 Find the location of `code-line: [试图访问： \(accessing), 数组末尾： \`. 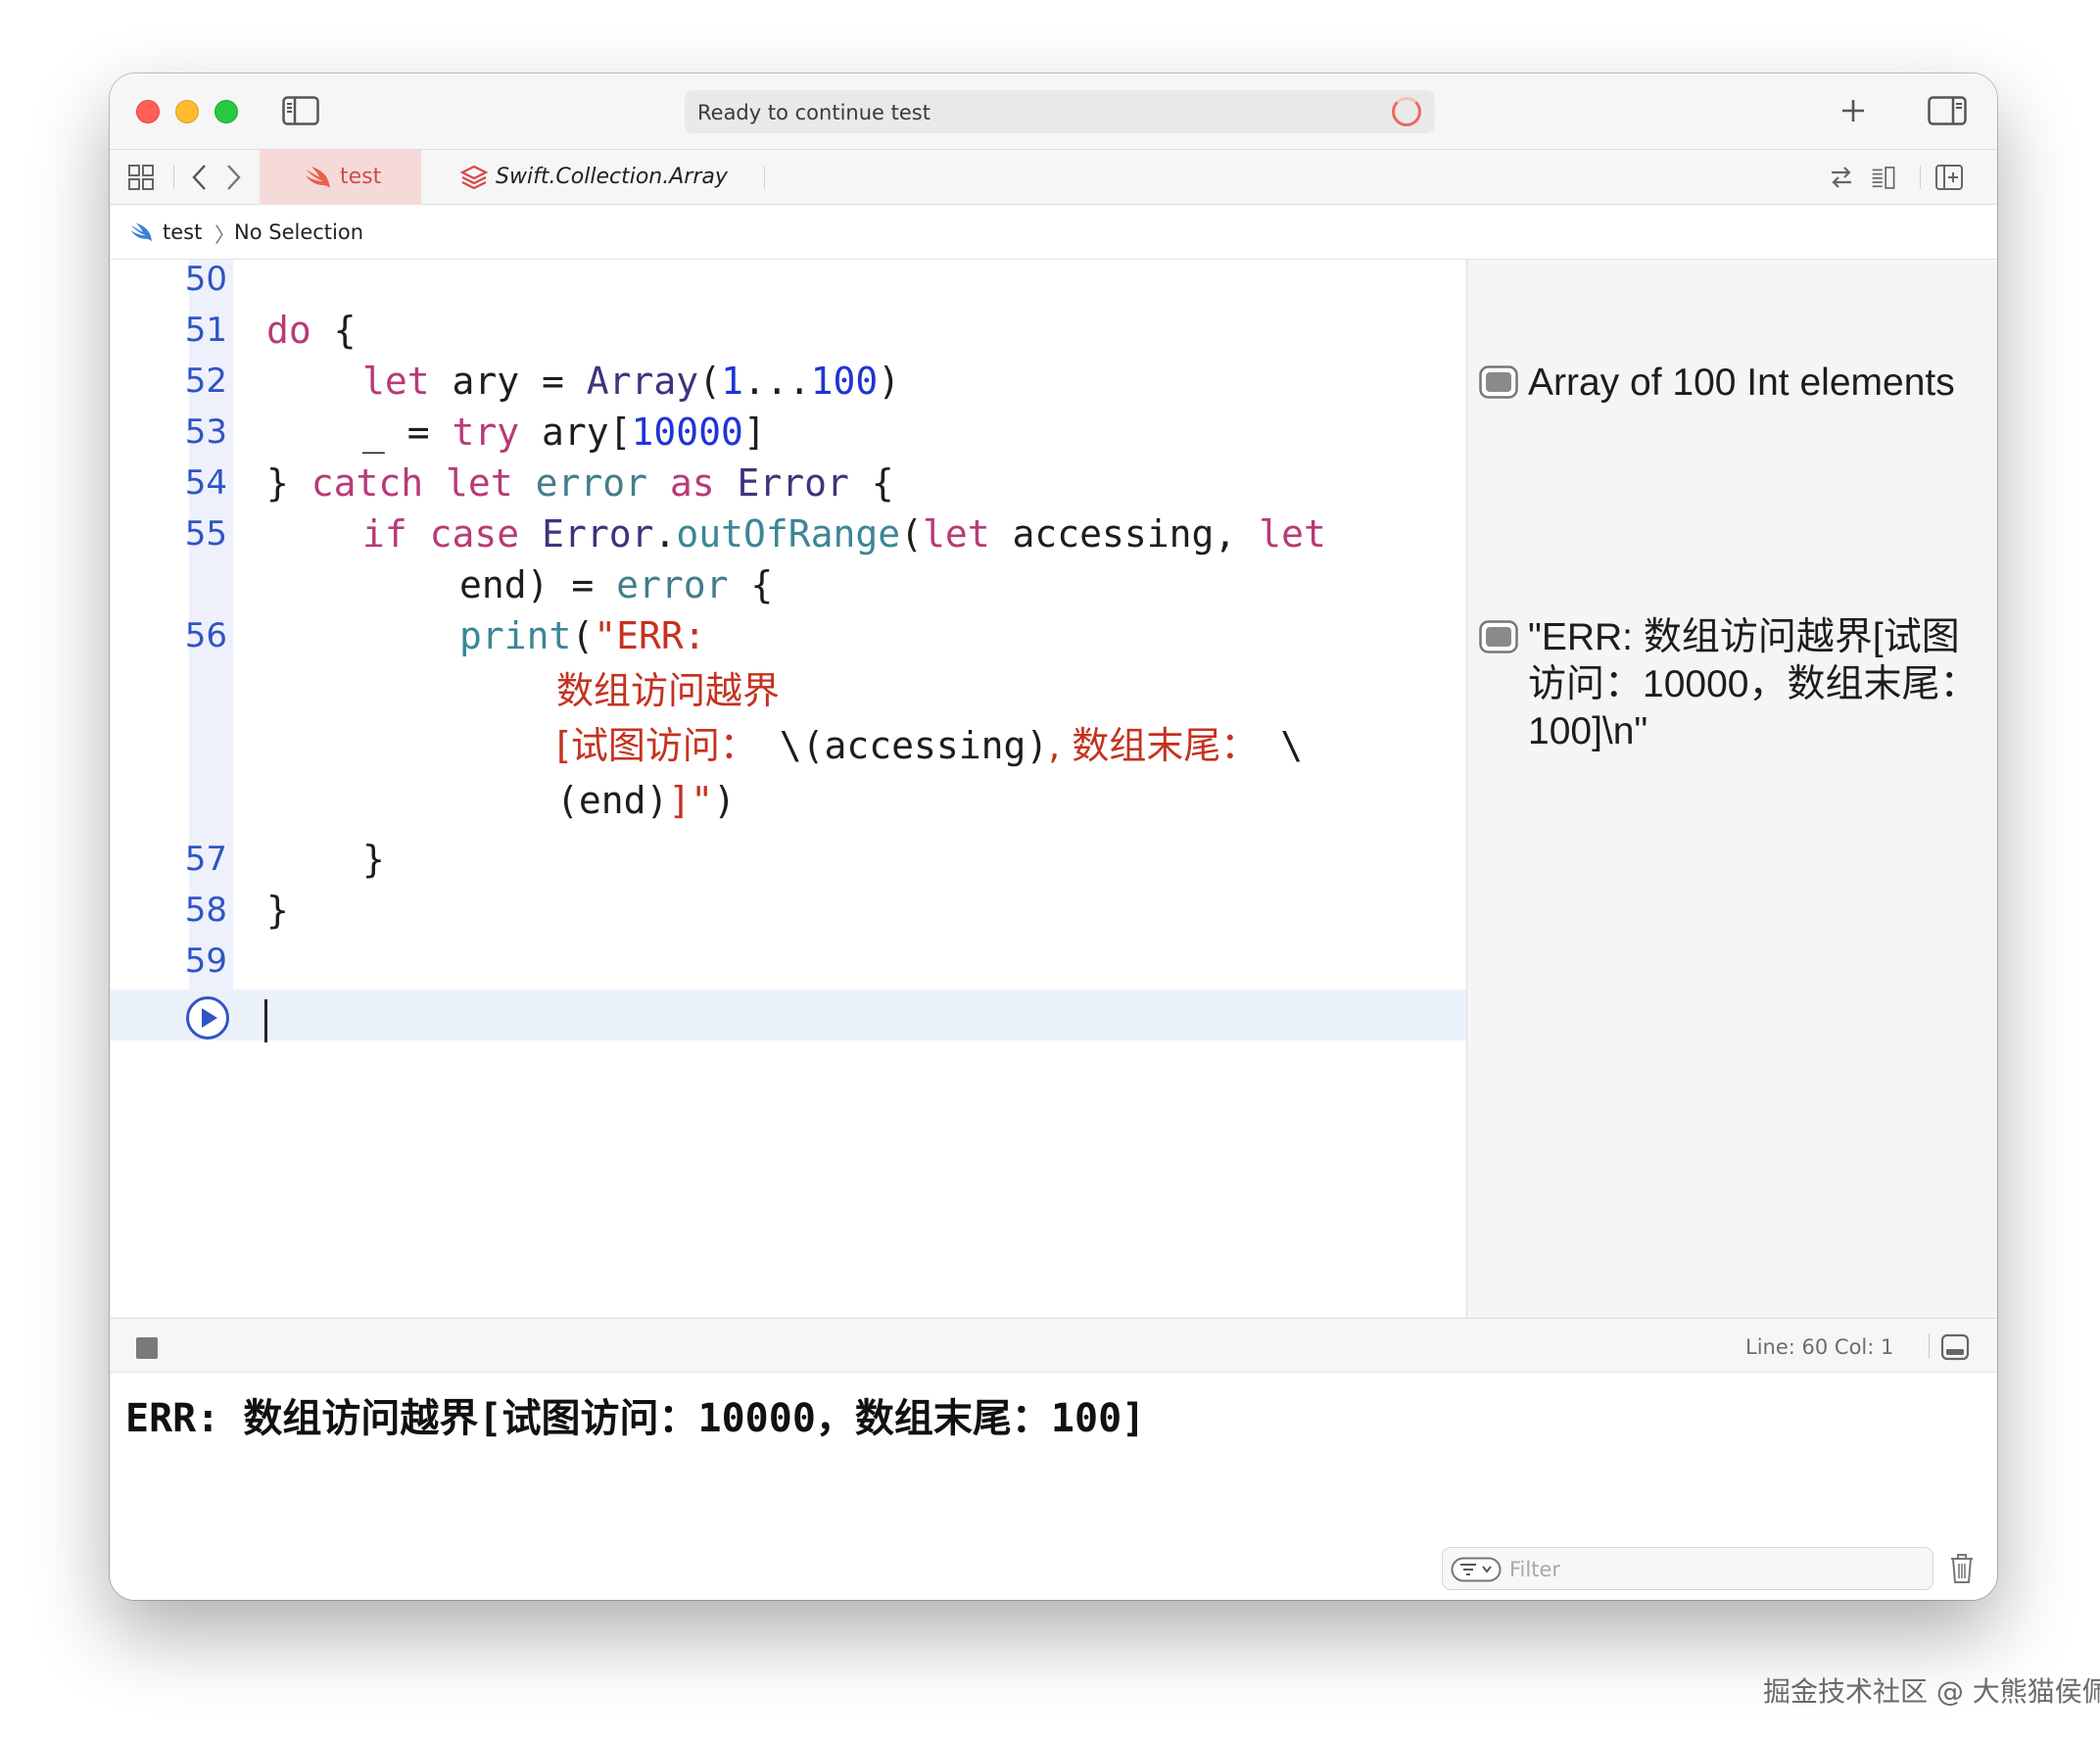

code-line: [试图访问： \(accessing), 数组末尾： \ is located at coordinates (929, 745).